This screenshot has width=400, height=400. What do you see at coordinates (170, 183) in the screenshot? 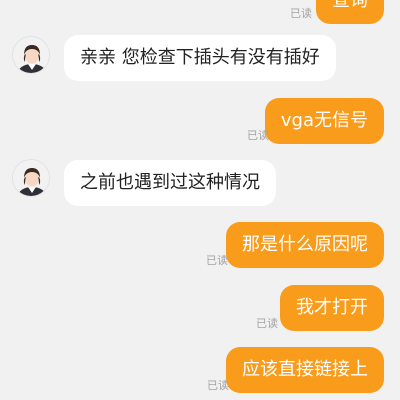
I see `incoming-message-bubble: 之前也遇到过这种情况` at bounding box center [170, 183].